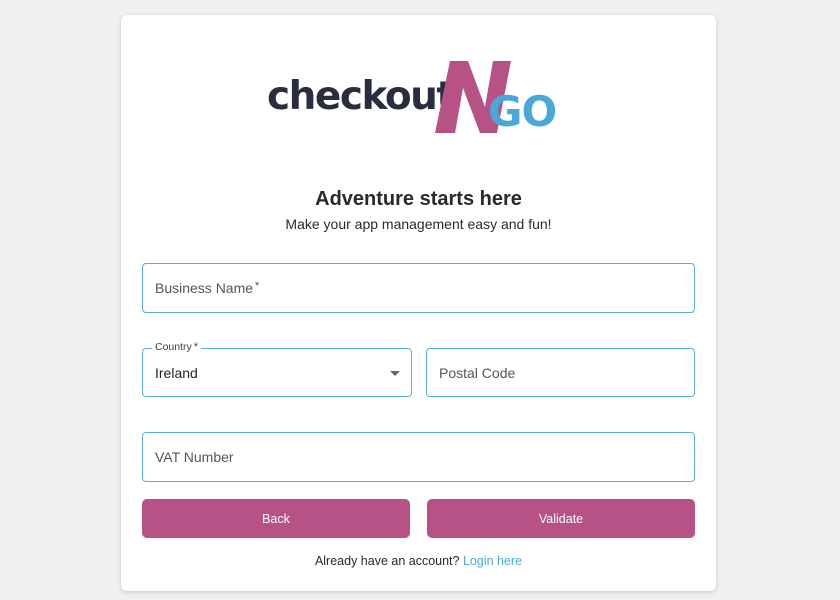 The image size is (840, 600). What do you see at coordinates (492, 561) in the screenshot?
I see `login-link: Login here` at bounding box center [492, 561].